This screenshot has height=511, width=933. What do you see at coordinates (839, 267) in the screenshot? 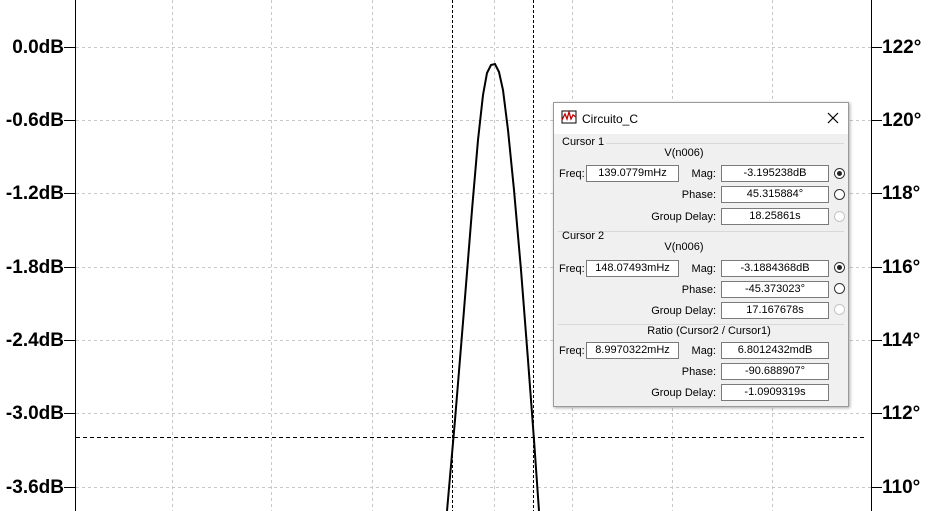
I see `cursor2-mag-radio` at bounding box center [839, 267].